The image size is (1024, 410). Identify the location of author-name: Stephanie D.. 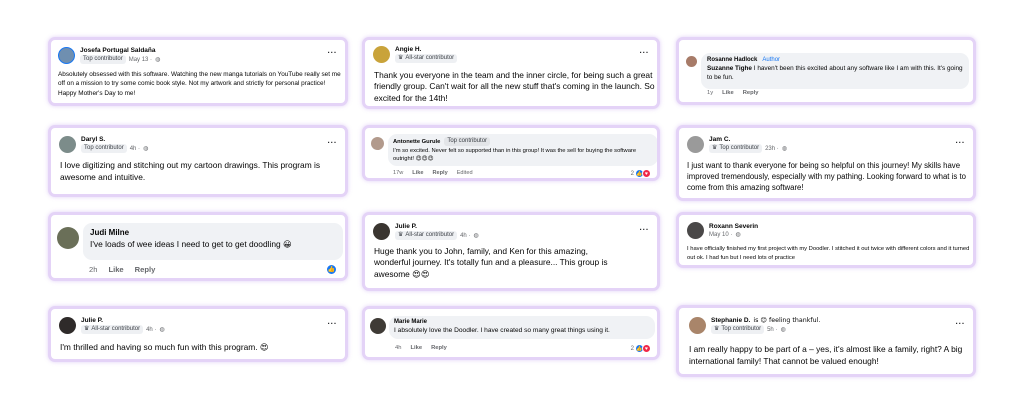
(730, 320).